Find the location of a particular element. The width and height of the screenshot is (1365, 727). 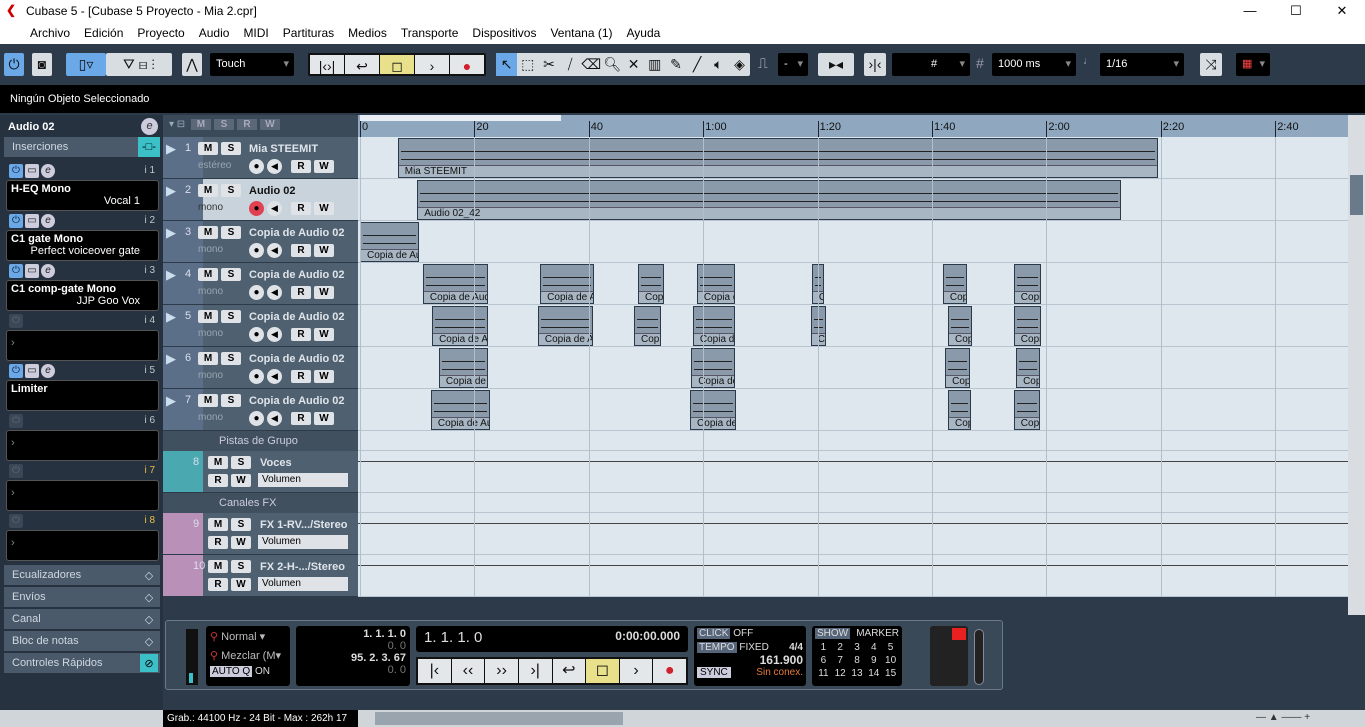

track-name: FX 1-RV.../Stereo is located at coordinates (305, 525).